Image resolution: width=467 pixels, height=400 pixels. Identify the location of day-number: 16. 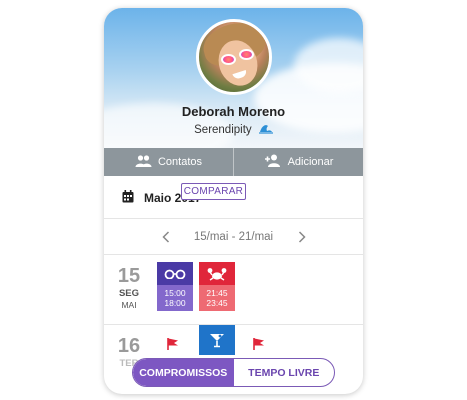
(129, 346).